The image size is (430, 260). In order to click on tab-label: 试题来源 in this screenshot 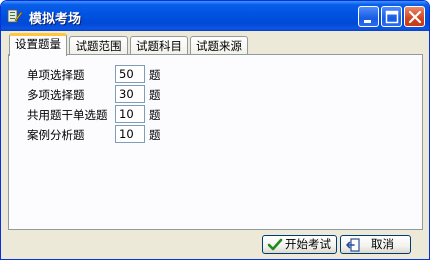, I will do `click(219, 46)`.